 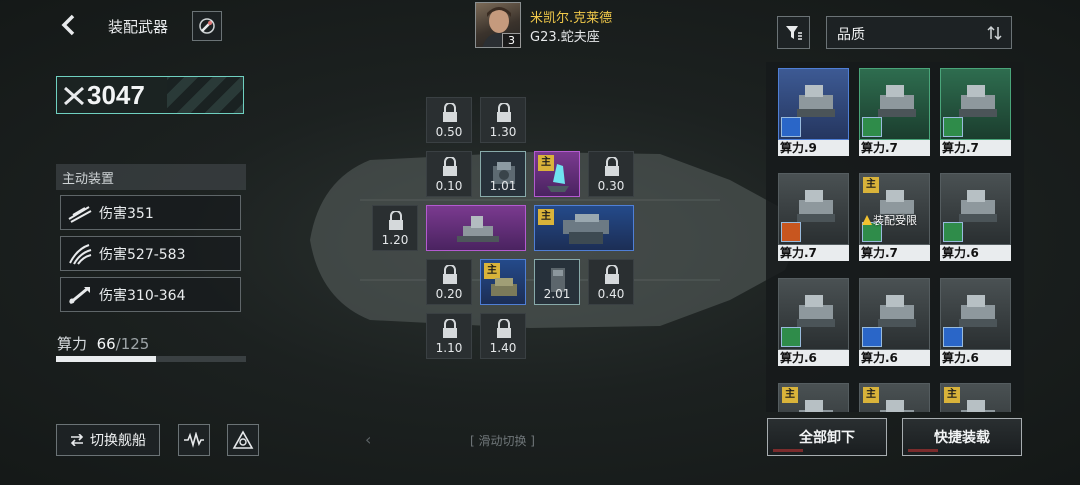 I want to click on combat-power-value: 3047, so click(x=116, y=95).